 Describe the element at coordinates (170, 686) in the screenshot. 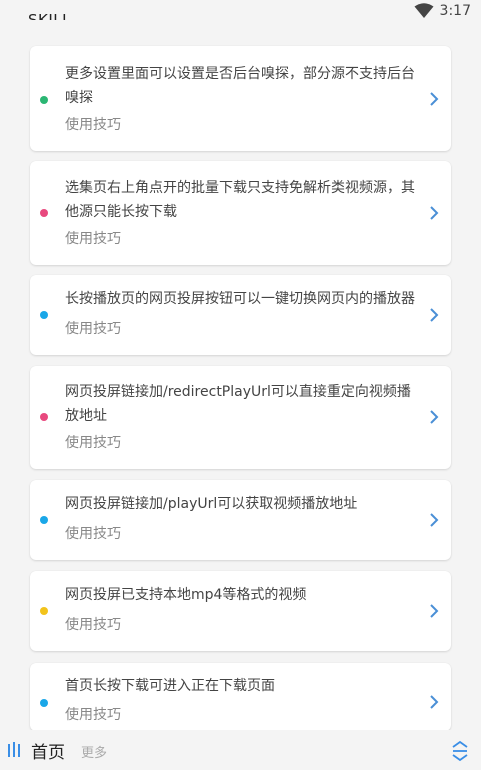

I see `tip-title: 首页长按下载可进入正在下载页面` at that location.